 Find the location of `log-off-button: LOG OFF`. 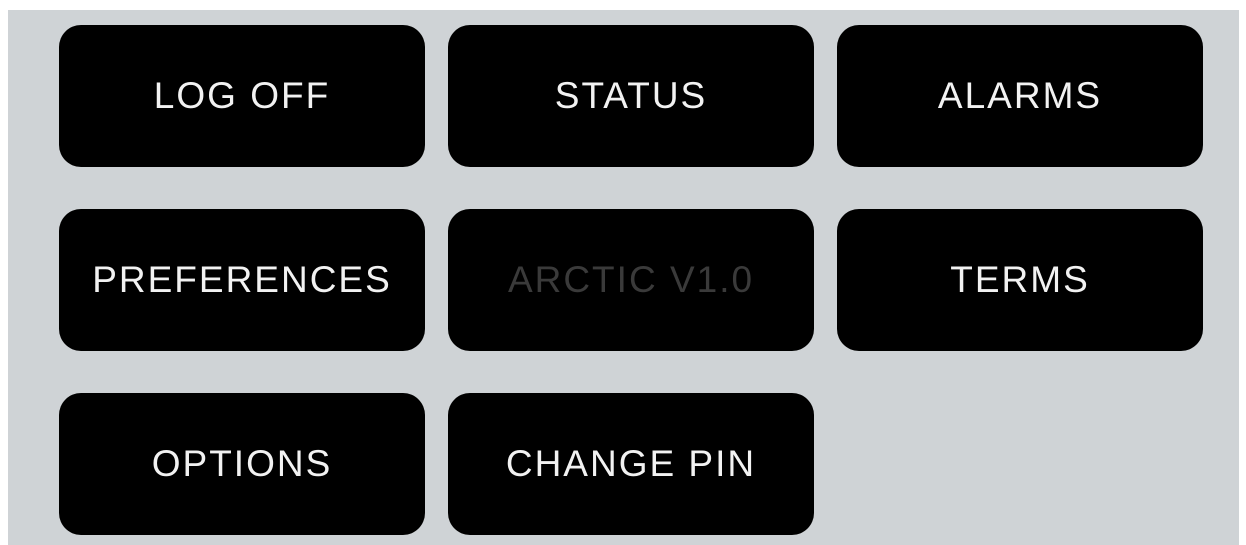

log-off-button: LOG OFF is located at coordinates (242, 96).